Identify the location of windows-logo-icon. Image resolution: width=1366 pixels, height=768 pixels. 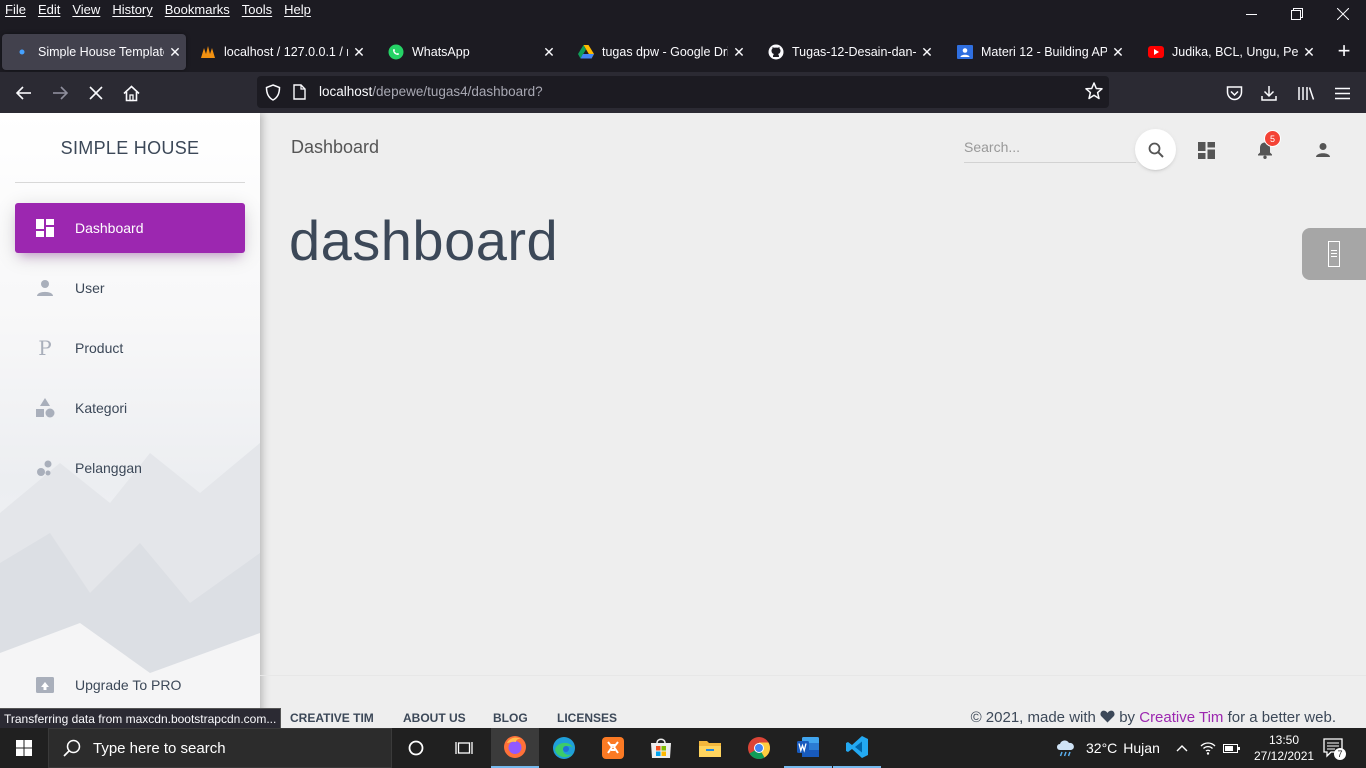
(24, 748).